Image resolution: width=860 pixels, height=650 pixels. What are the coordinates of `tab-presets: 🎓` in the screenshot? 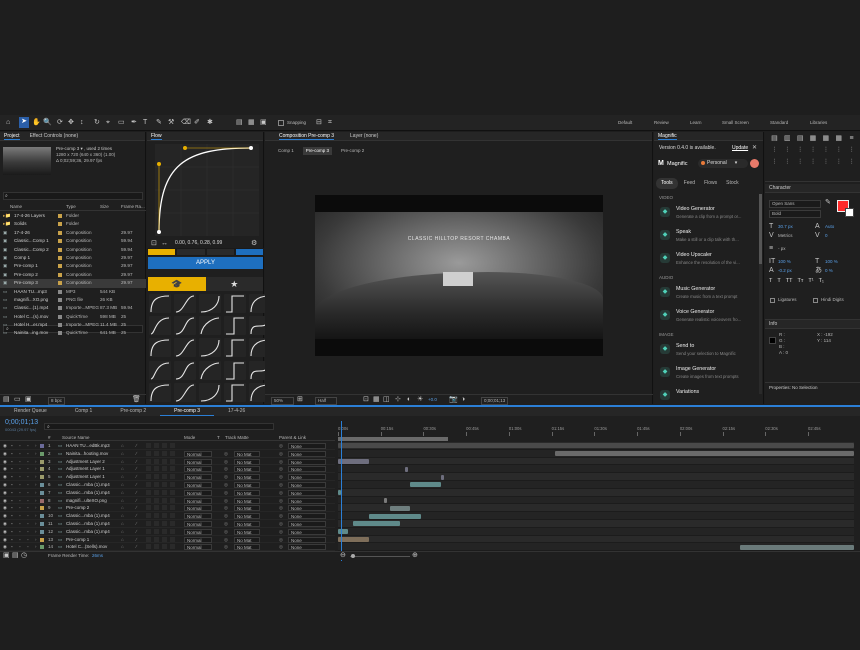 It's located at (177, 284).